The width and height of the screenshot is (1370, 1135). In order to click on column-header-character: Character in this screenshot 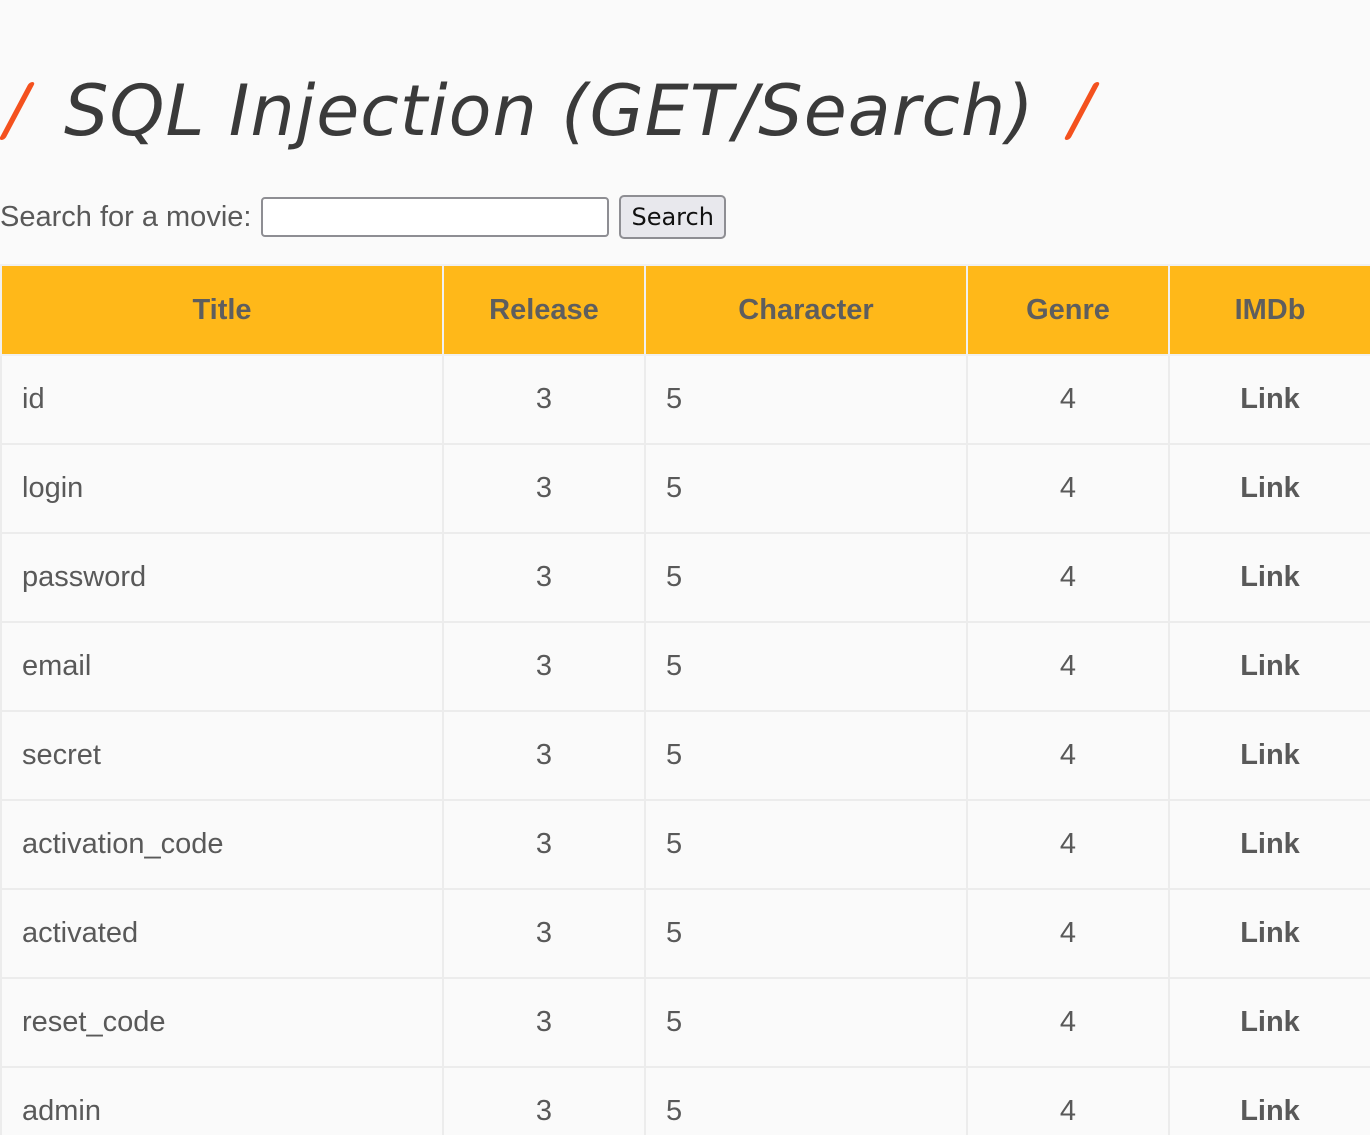, I will do `click(806, 310)`.